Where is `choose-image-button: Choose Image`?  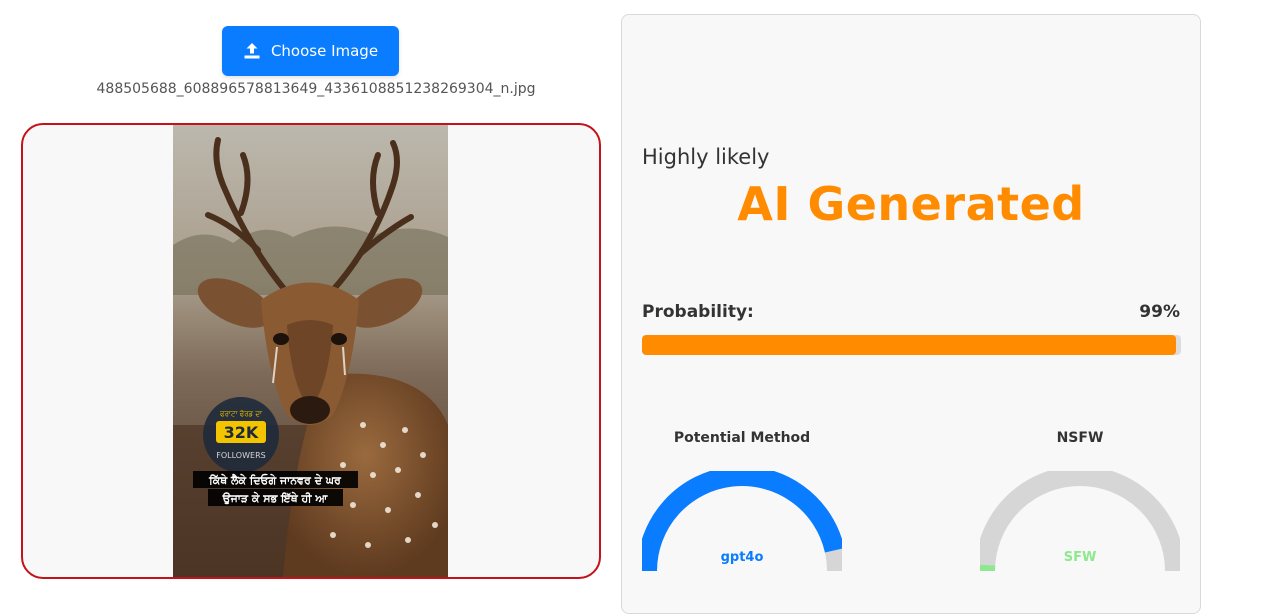 choose-image-button: Choose Image is located at coordinates (310, 51).